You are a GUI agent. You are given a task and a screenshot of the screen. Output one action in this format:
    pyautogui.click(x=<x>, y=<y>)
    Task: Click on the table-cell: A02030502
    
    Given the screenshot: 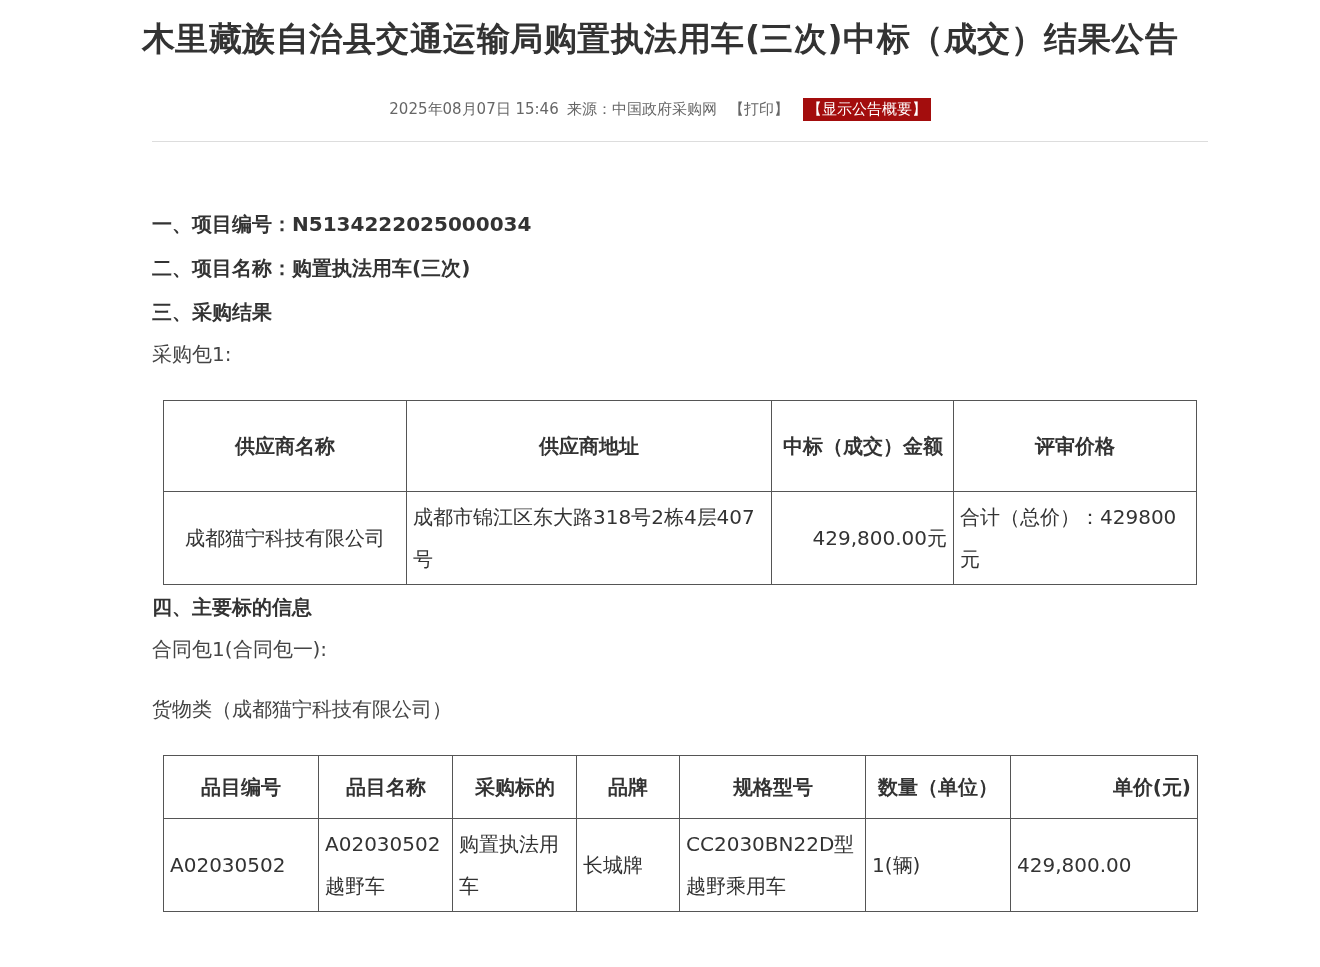 What is the action you would take?
    pyautogui.click(x=241, y=865)
    